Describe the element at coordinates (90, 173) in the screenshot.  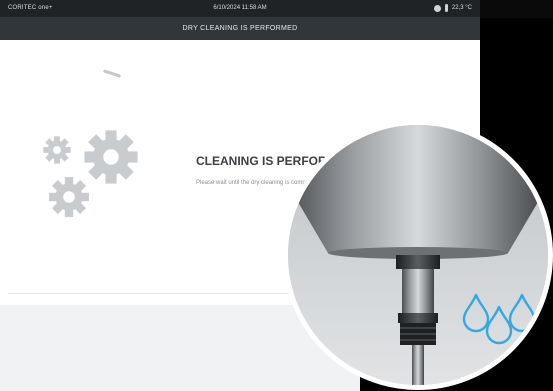
I see `gears-icon` at that location.